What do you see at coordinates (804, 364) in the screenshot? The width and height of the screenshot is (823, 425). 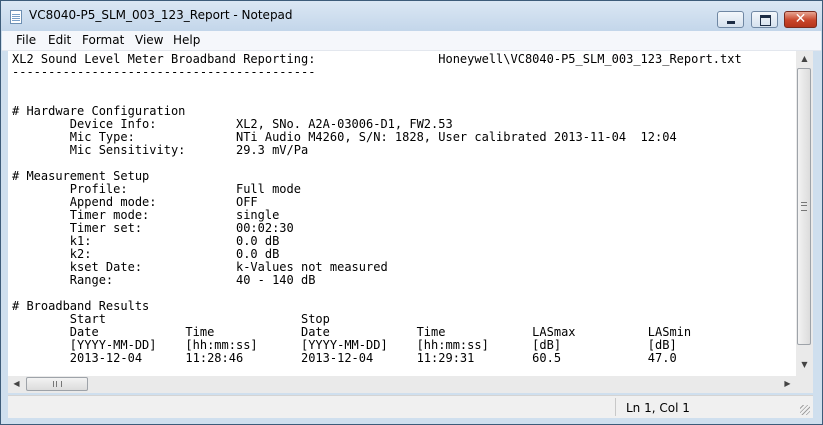 I see `scroll-down-icon: ▼` at bounding box center [804, 364].